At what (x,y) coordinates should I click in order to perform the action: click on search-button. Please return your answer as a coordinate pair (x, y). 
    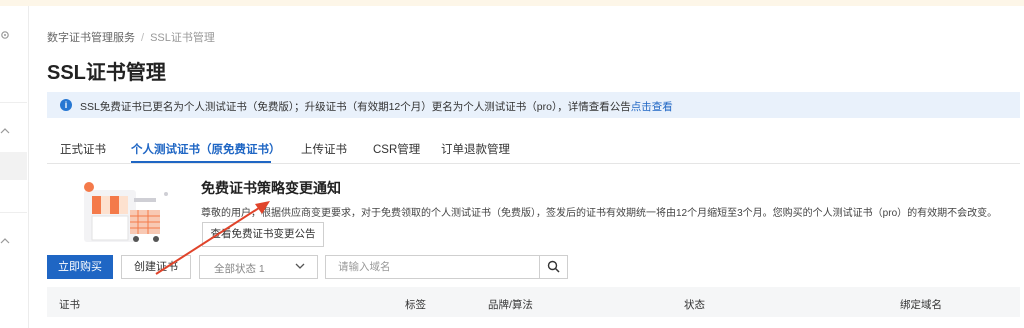
    Looking at the image, I should click on (553, 267).